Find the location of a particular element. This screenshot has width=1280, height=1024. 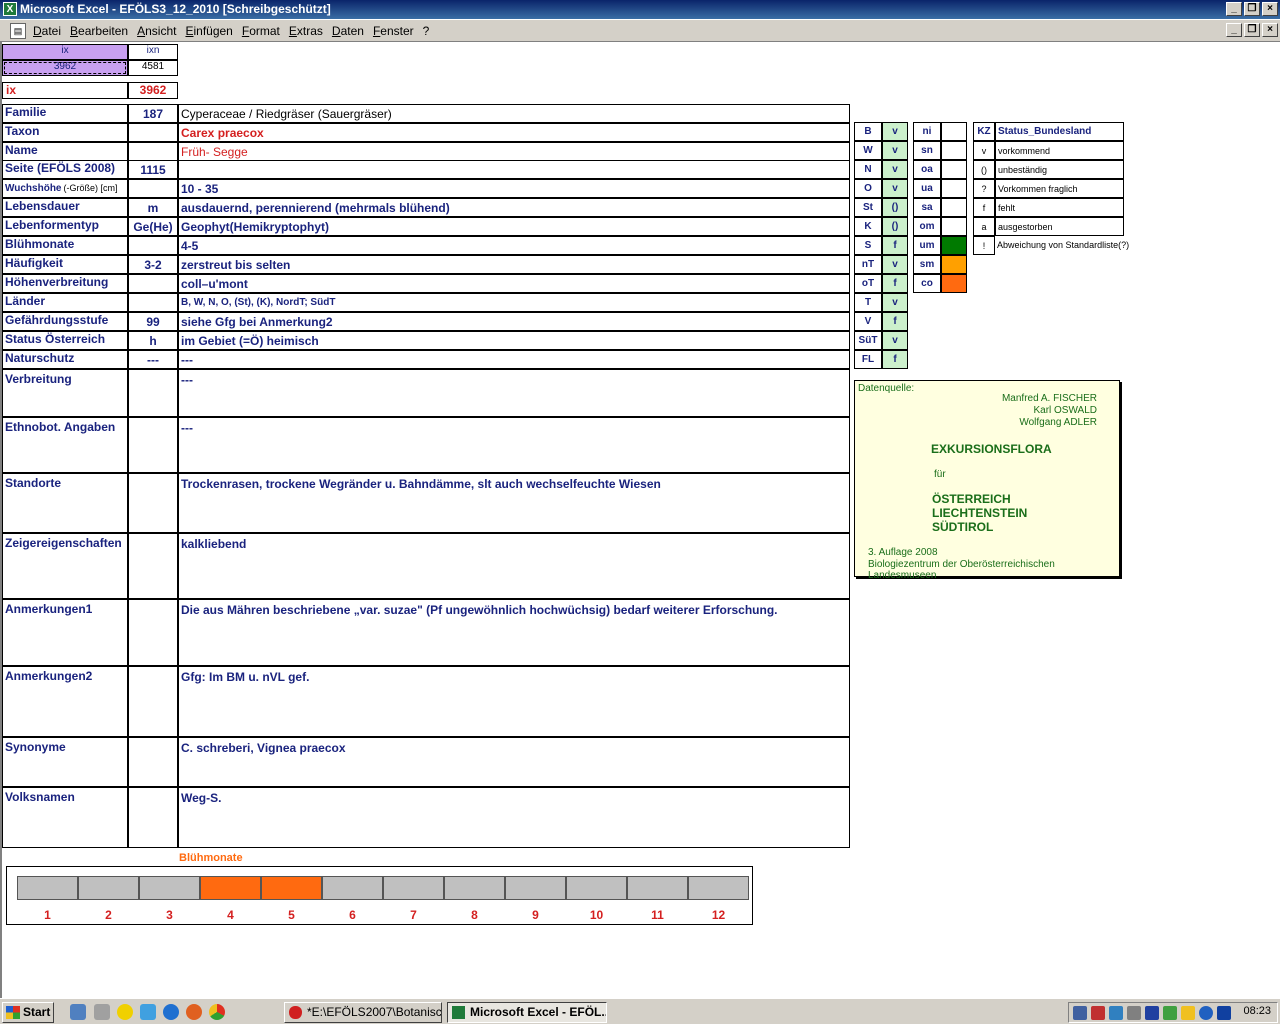

row-value: 4-5 is located at coordinates (514, 245).